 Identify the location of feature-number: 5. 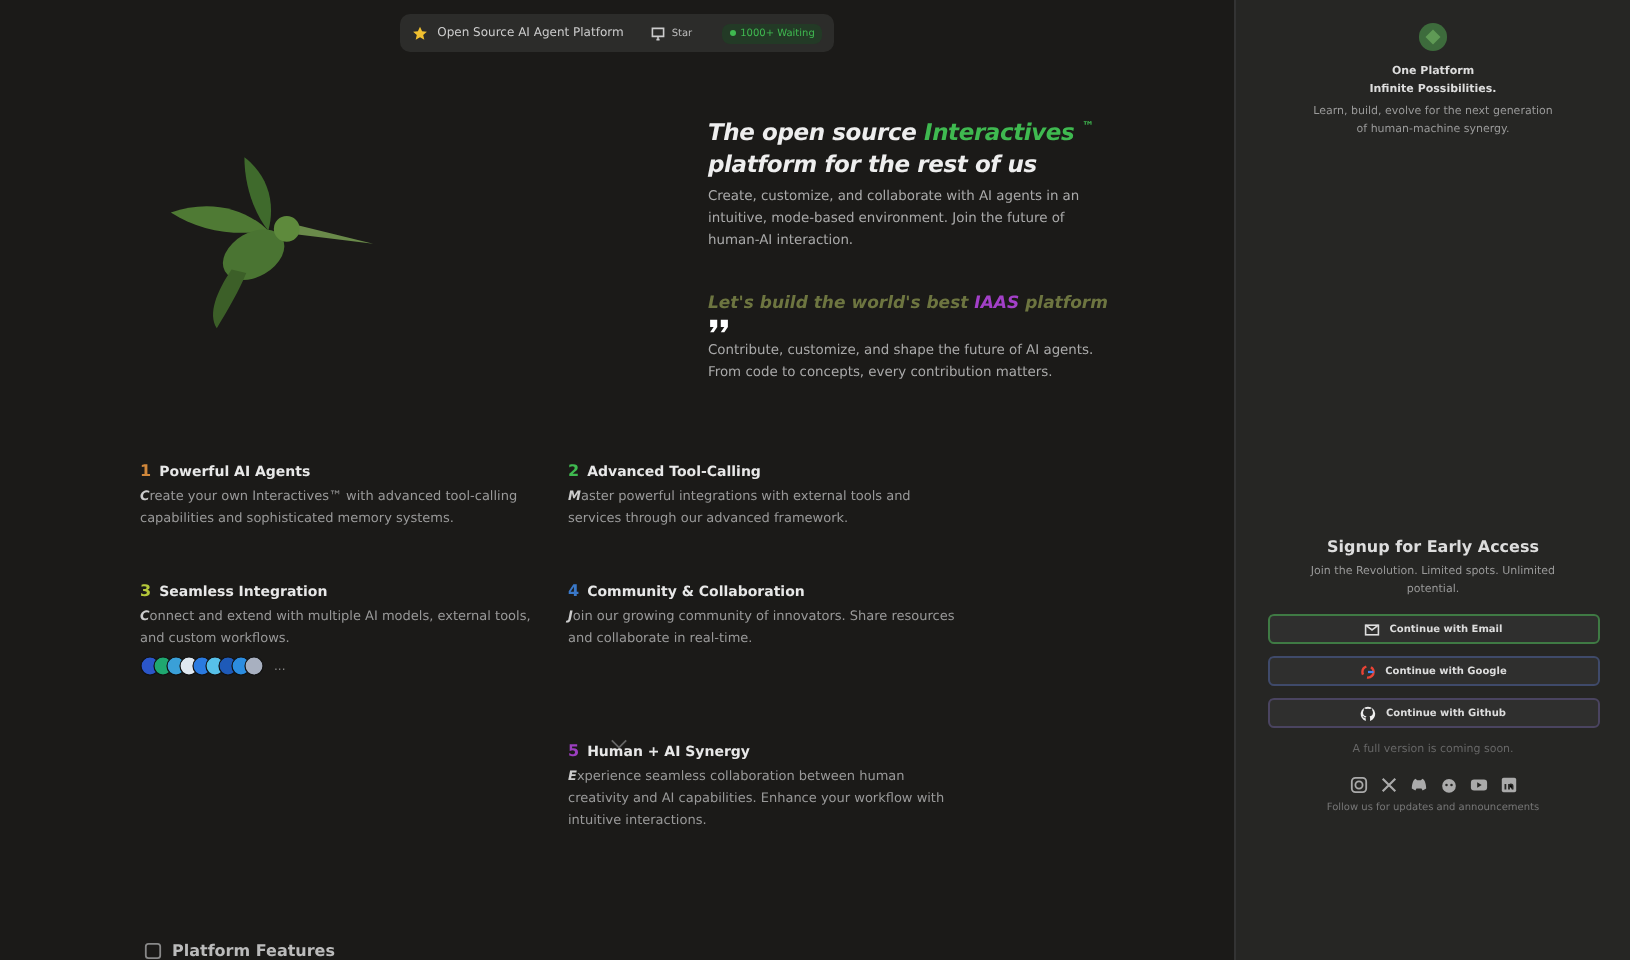
(574, 751).